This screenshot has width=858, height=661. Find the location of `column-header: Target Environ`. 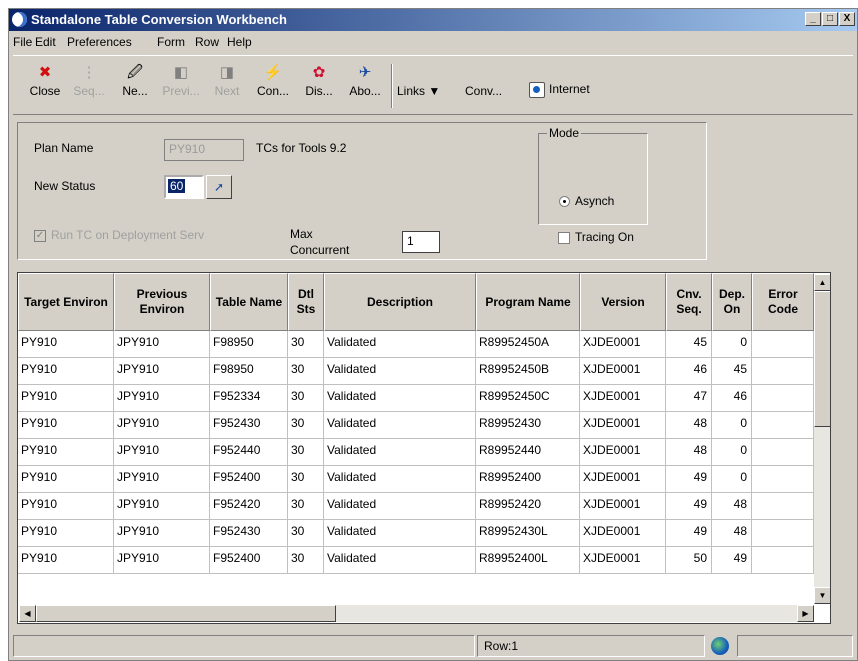

column-header: Target Environ is located at coordinates (66, 302).